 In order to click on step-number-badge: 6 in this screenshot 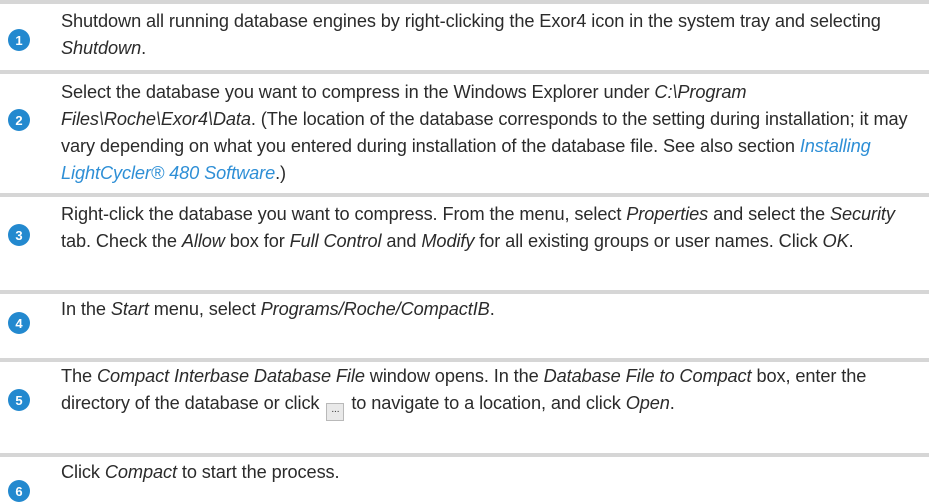, I will do `click(19, 491)`.